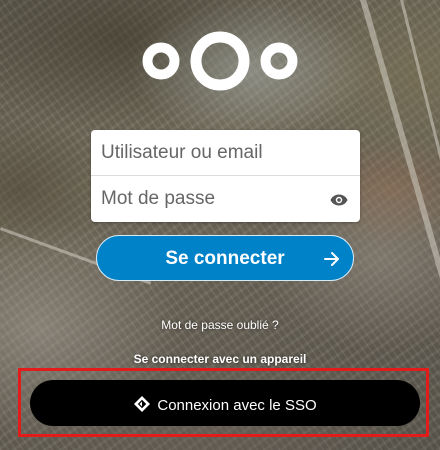  What do you see at coordinates (400, 144) in the screenshot?
I see `background-road` at bounding box center [400, 144].